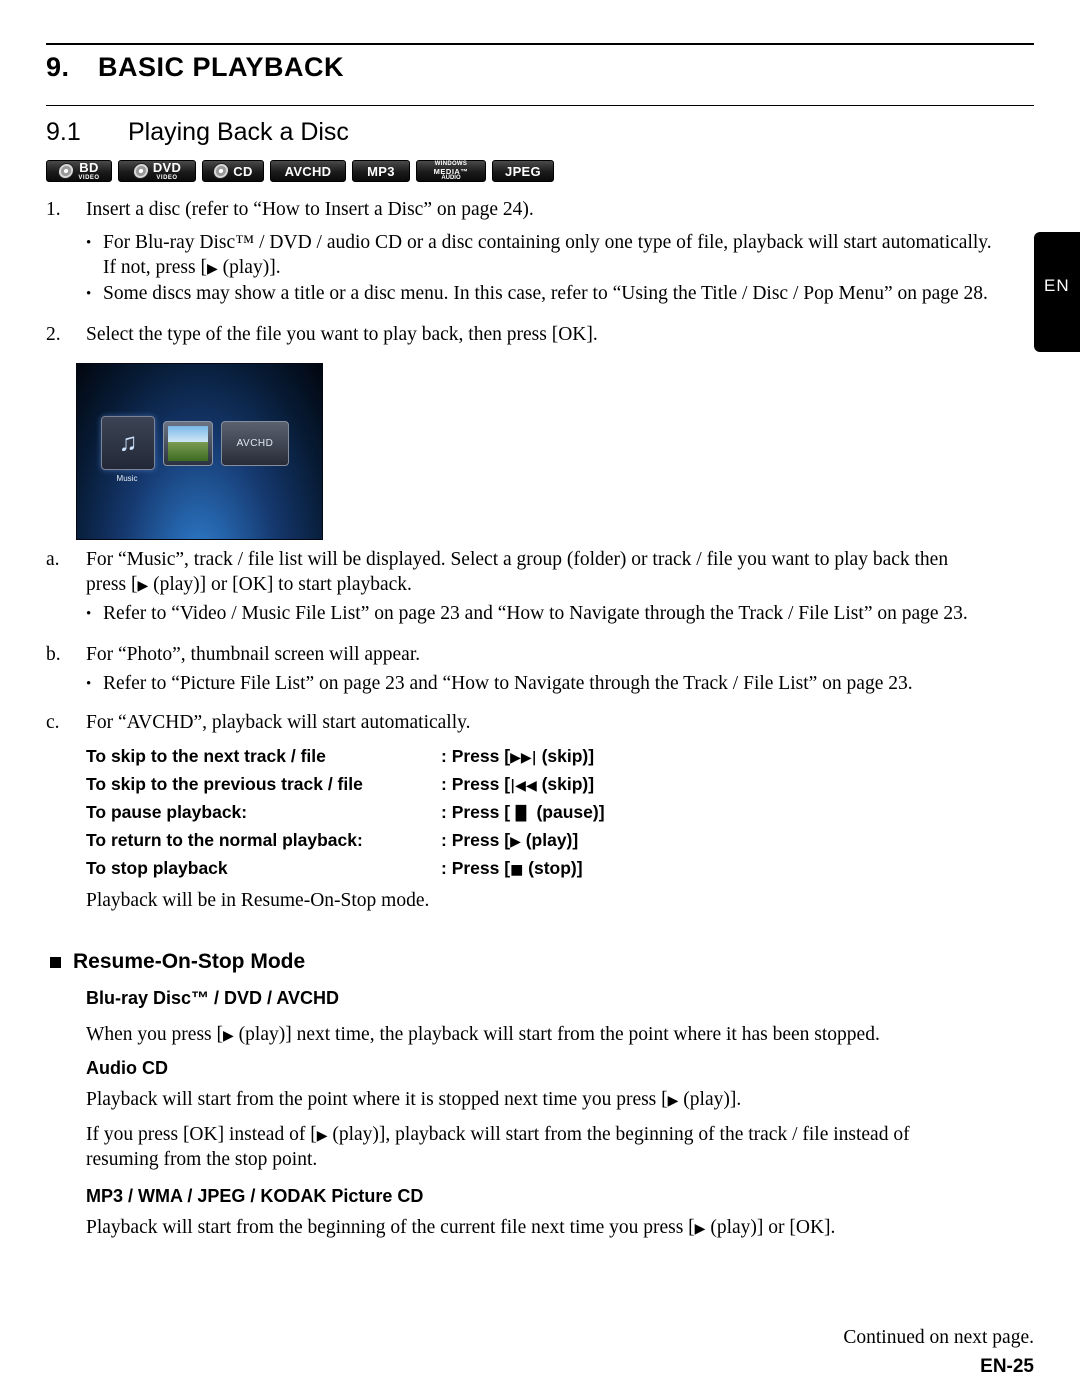 The height and width of the screenshot is (1397, 1080). I want to click on operation-label: To skip to the previous track / file, so click(224, 784).